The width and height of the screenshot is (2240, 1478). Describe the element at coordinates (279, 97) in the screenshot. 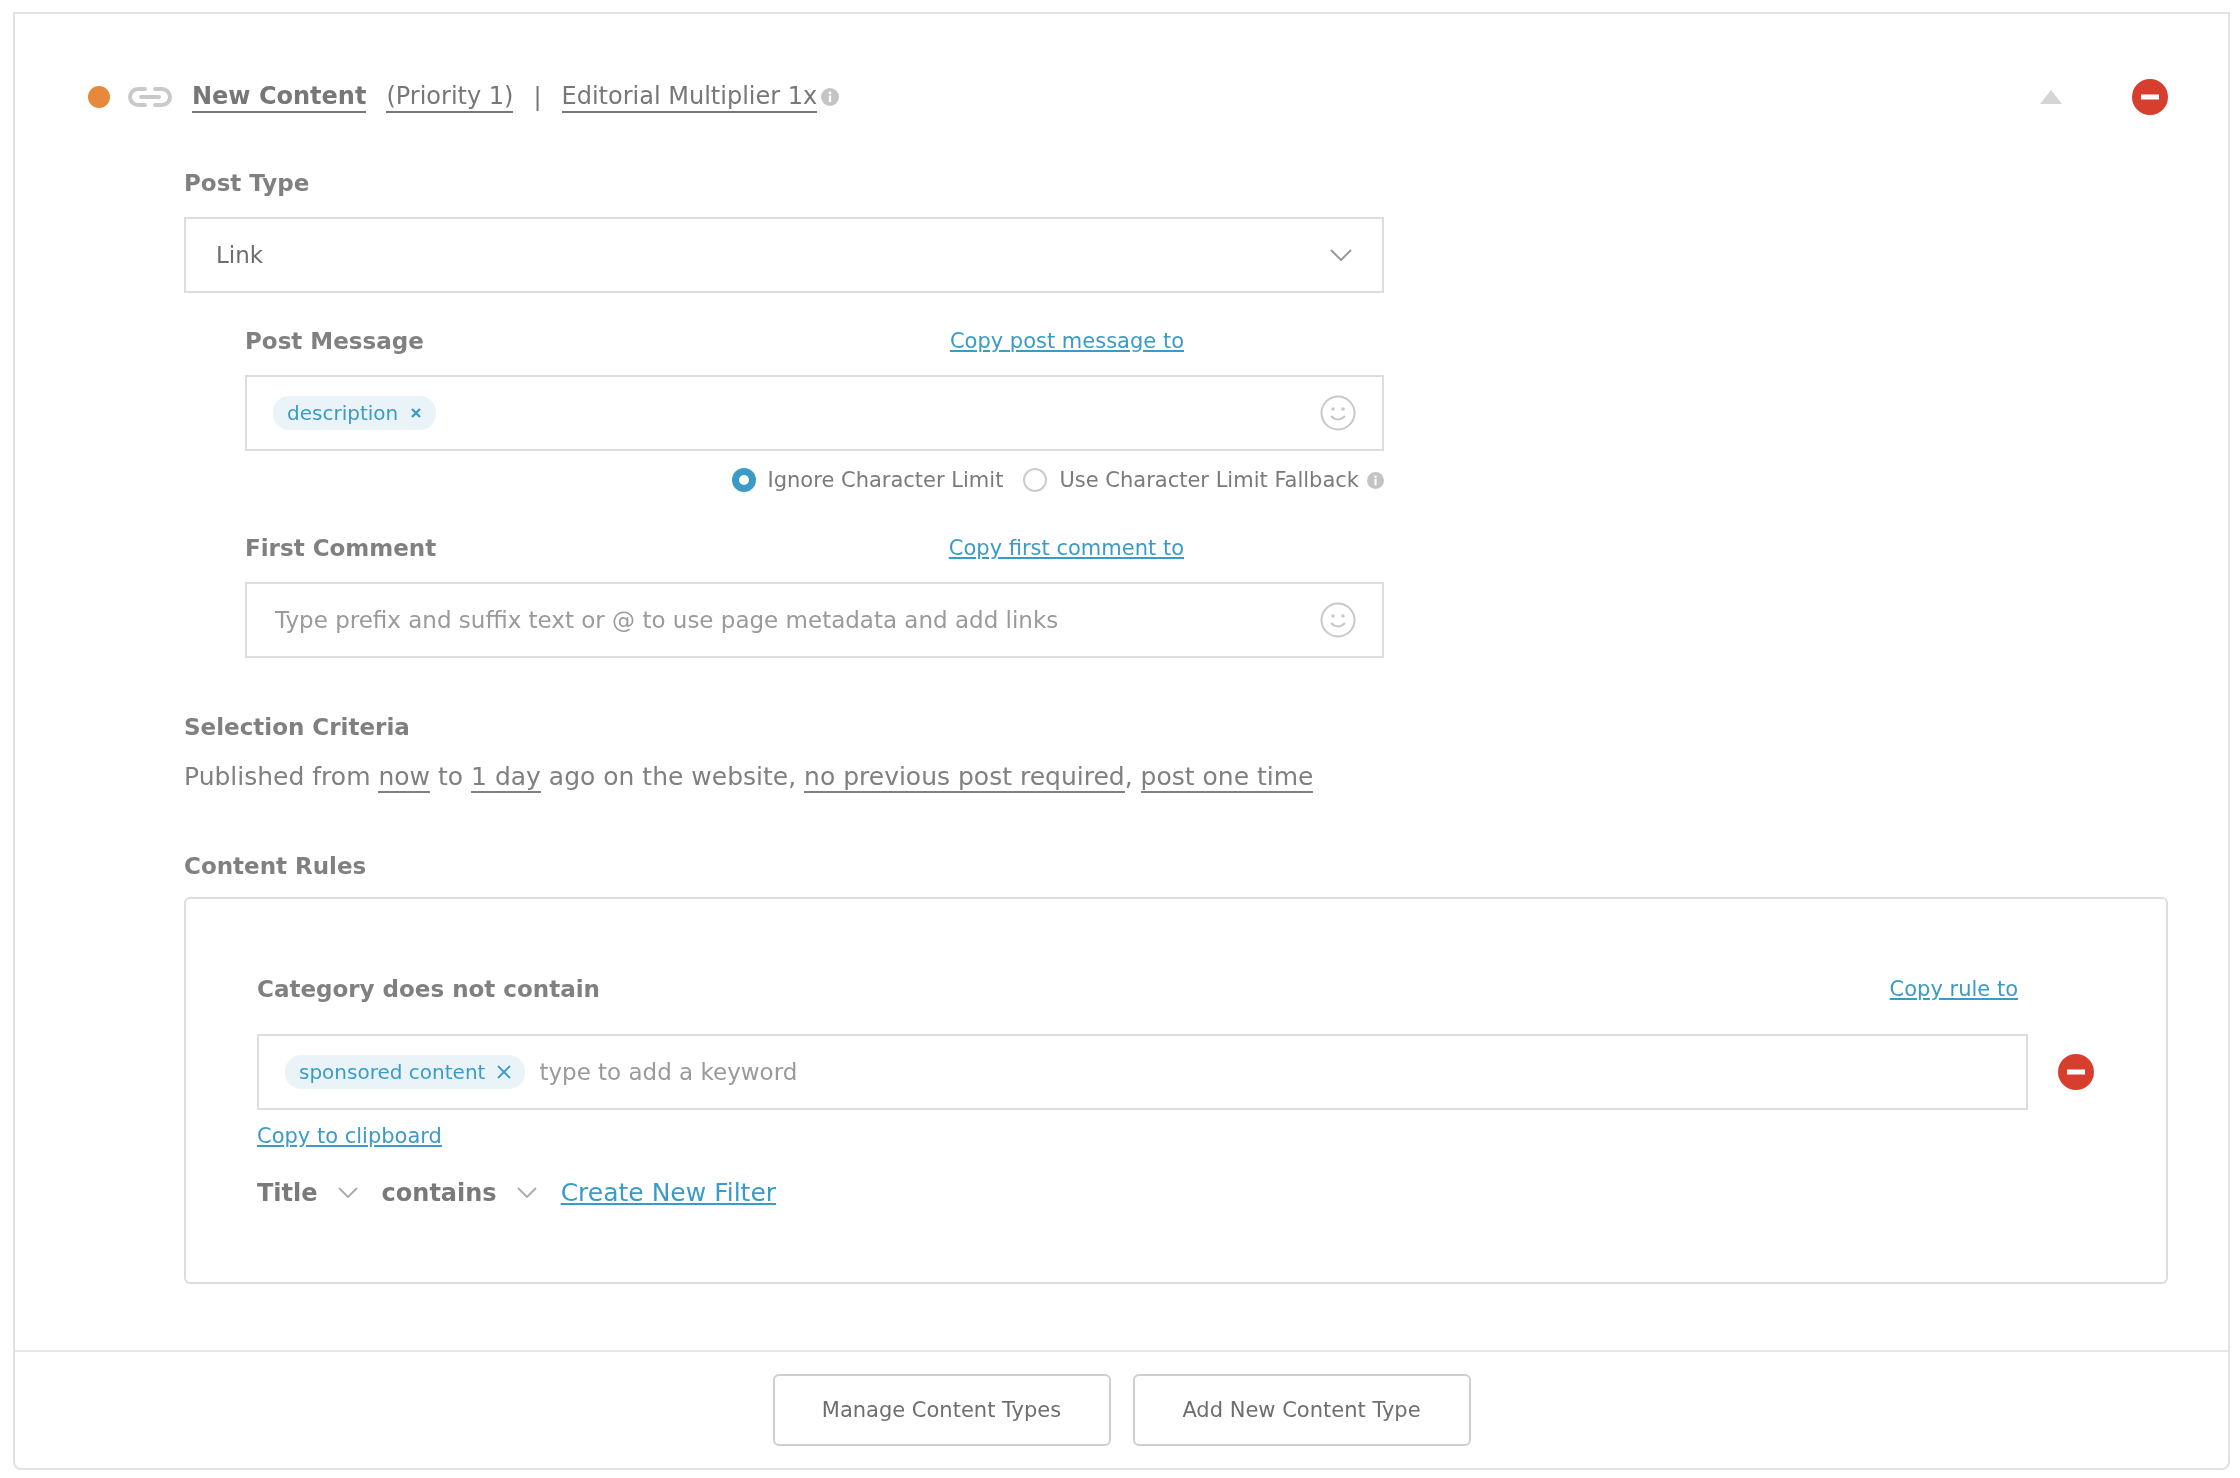

I see `content-title-link: New Content` at that location.